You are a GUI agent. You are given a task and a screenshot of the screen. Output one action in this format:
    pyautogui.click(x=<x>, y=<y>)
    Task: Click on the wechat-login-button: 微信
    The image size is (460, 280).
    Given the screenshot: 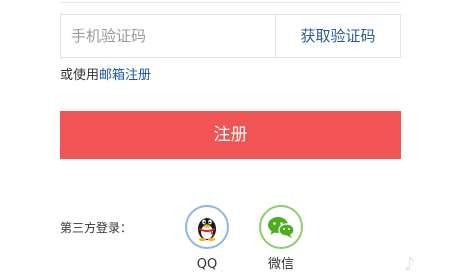 What is the action you would take?
    pyautogui.click(x=281, y=239)
    